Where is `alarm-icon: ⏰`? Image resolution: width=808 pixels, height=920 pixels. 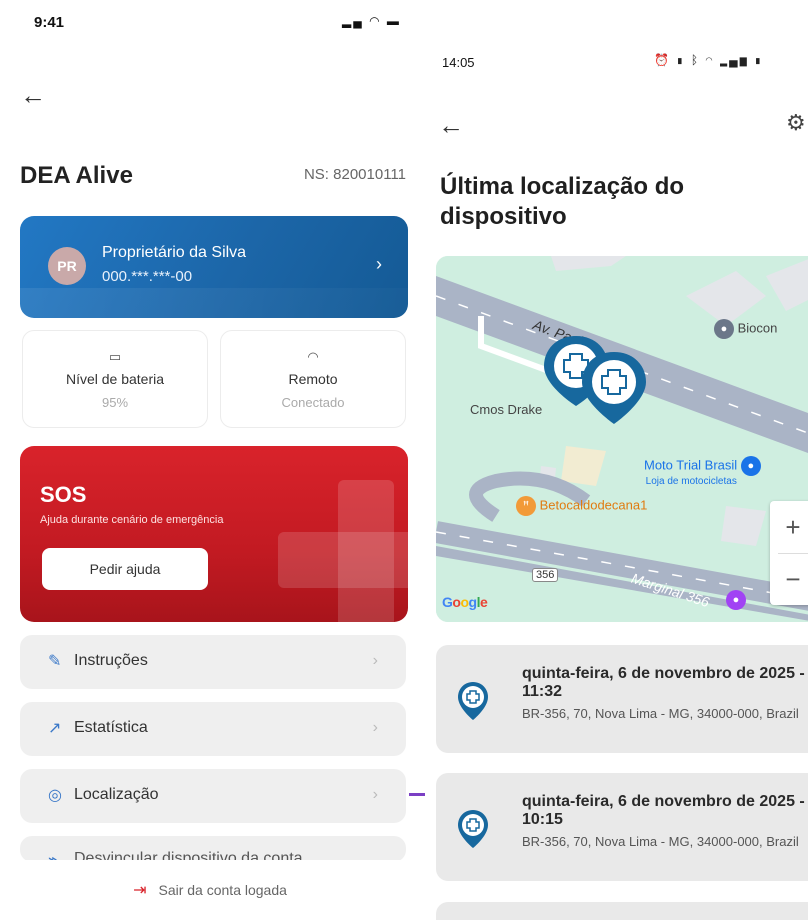 alarm-icon: ⏰ is located at coordinates (662, 60).